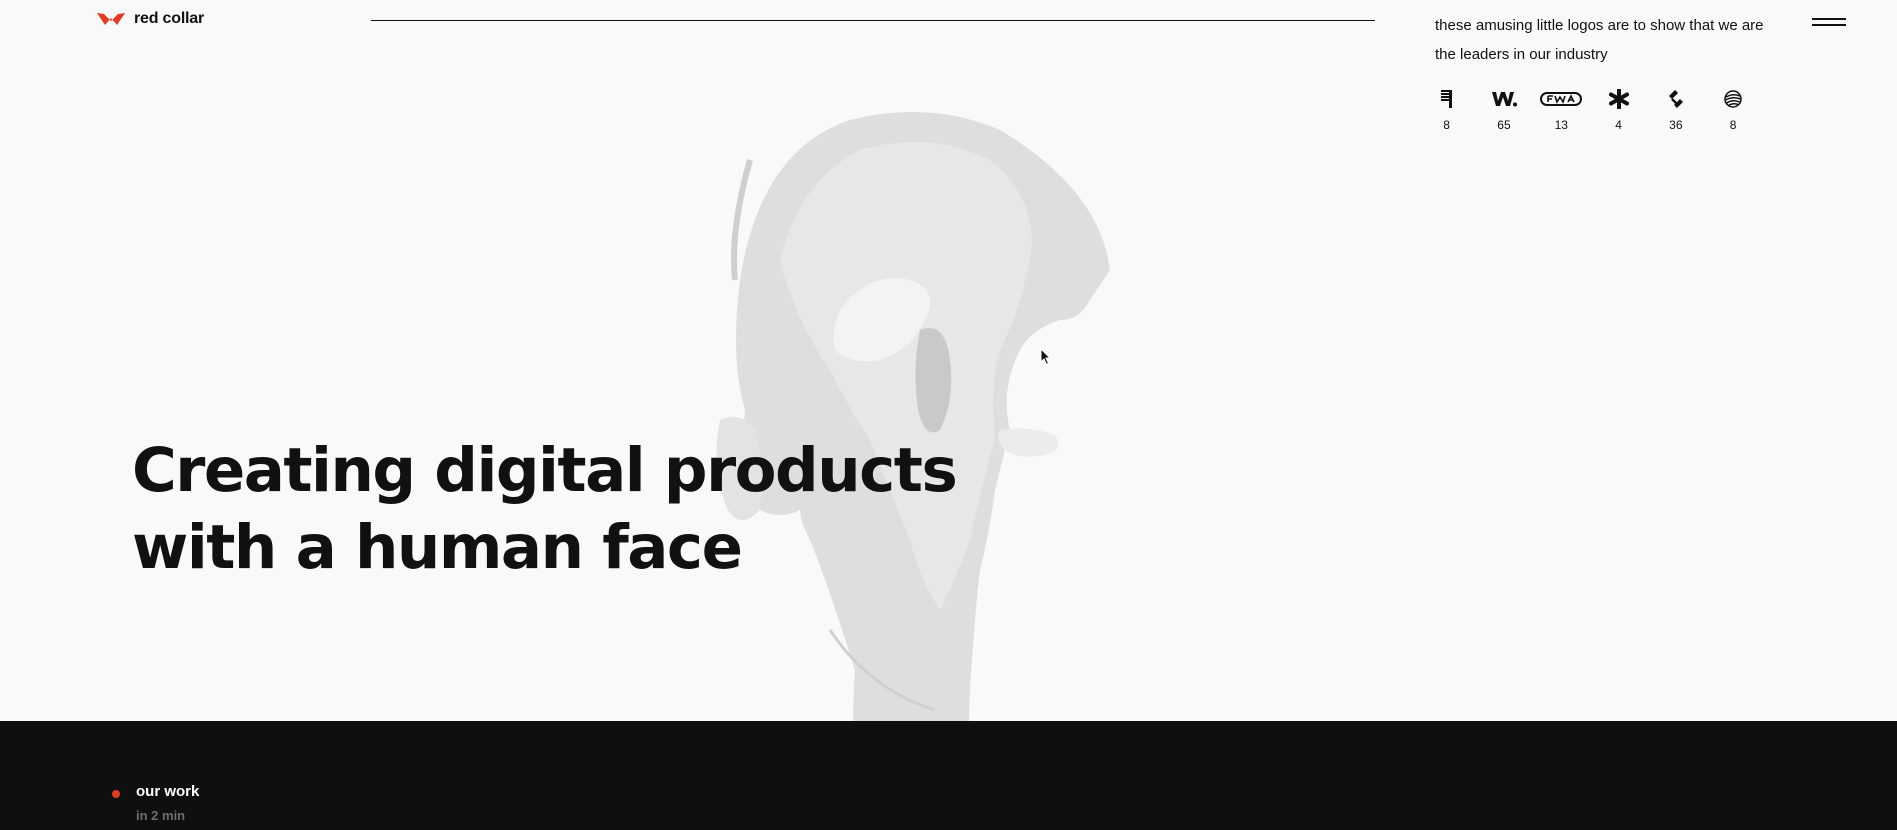 The width and height of the screenshot is (1897, 830). Describe the element at coordinates (167, 791) in the screenshot. I see `our-work-link: our work` at that location.